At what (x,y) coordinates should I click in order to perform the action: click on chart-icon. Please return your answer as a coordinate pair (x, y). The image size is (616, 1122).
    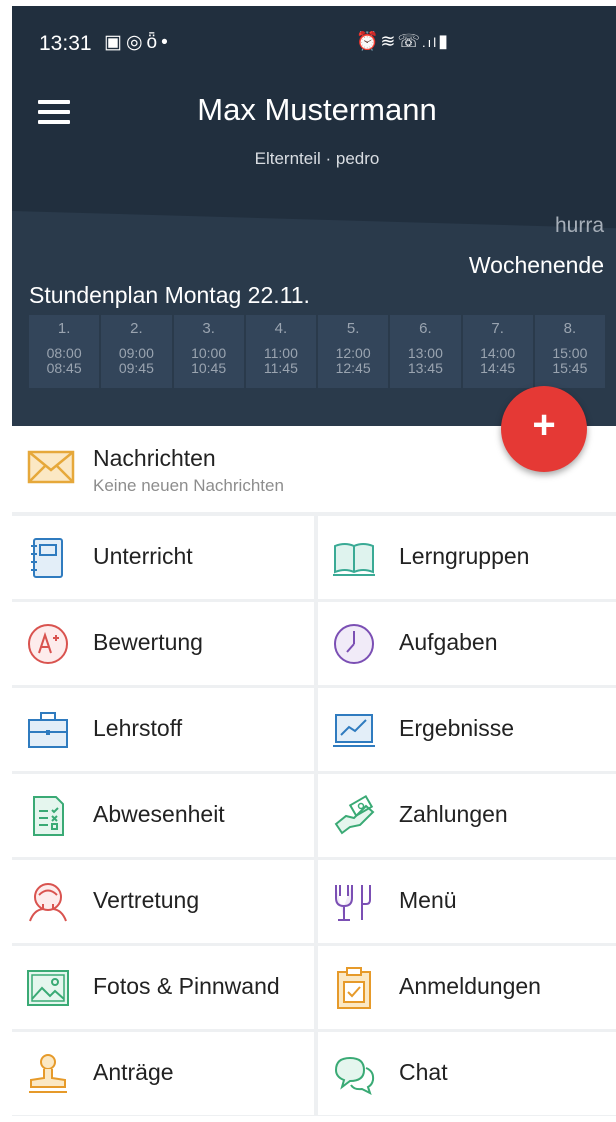
    Looking at the image, I should click on (354, 730).